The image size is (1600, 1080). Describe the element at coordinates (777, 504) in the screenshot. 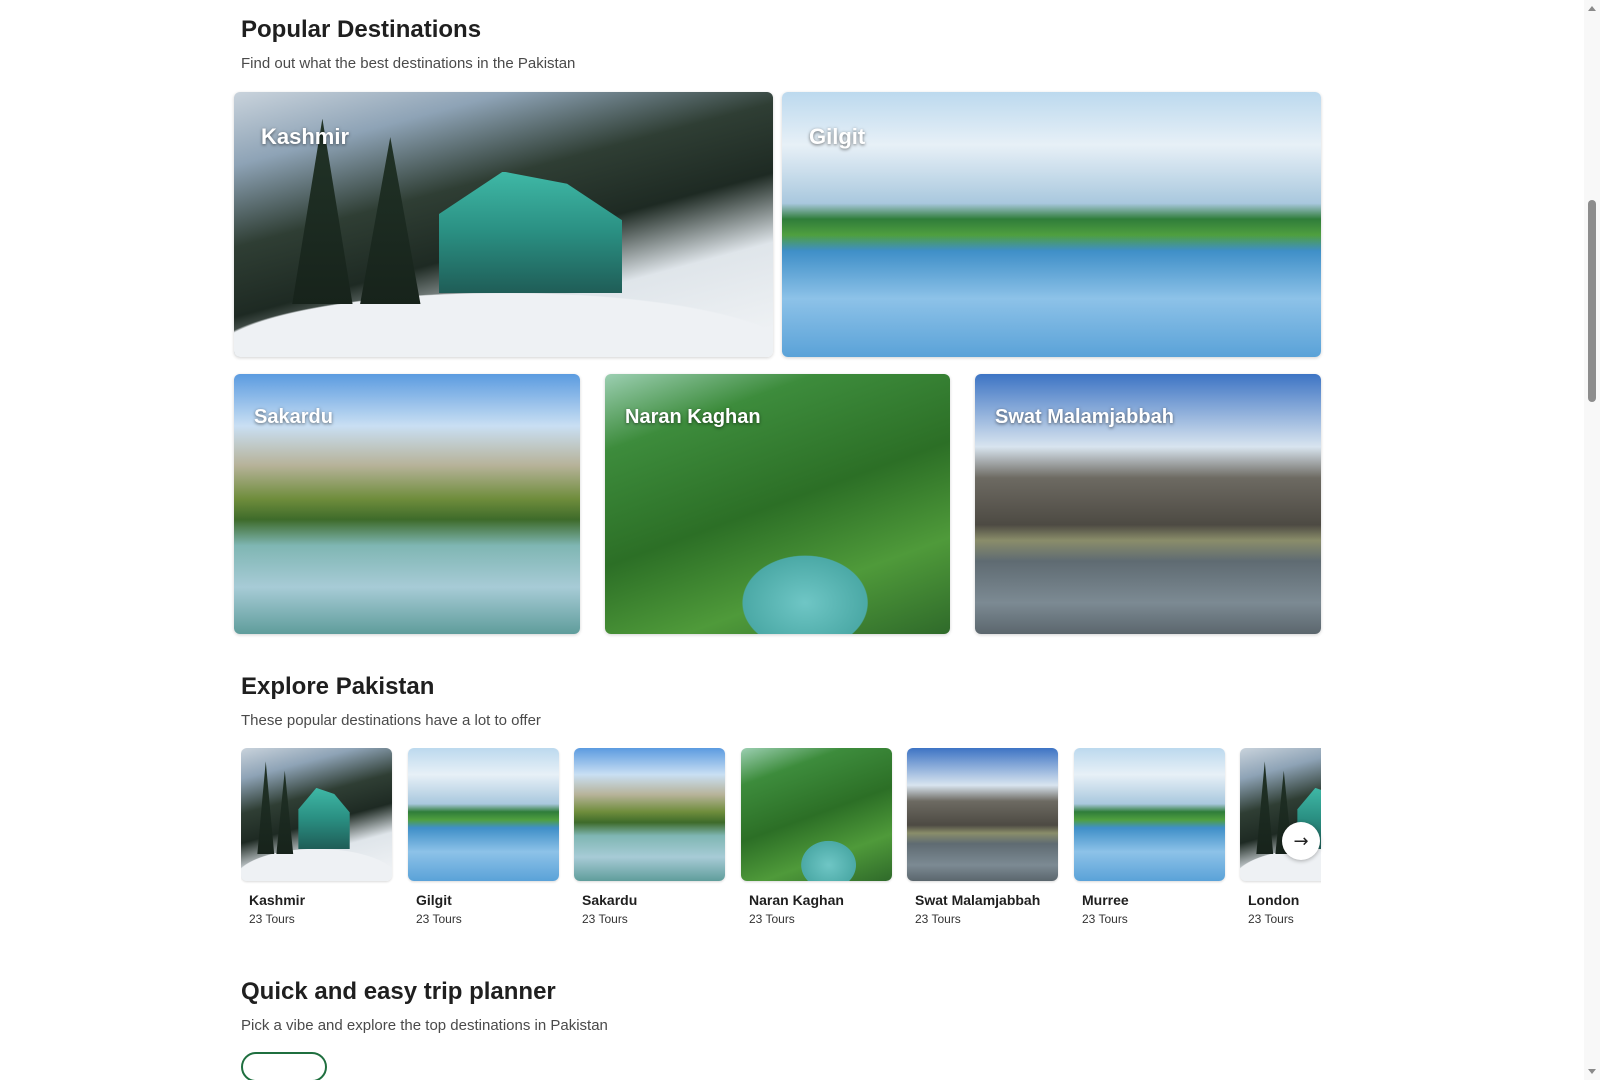

I see `destination-tile-naran-kaghan: Naran Kaghan` at that location.